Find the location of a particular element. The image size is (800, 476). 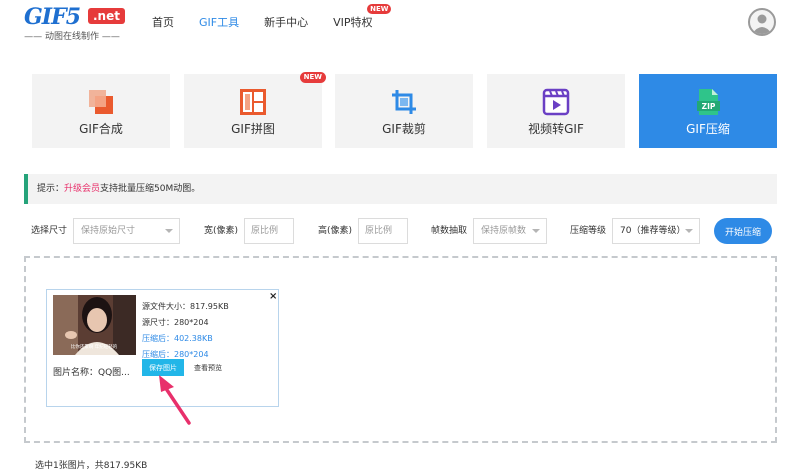

nav-item-vip: VIP特权 NEW is located at coordinates (362, 17).